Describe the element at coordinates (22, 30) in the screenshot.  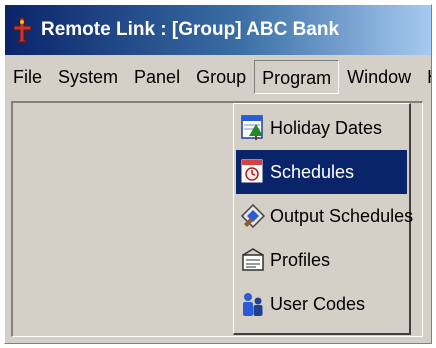
I see `remote-link-app-icon` at that location.